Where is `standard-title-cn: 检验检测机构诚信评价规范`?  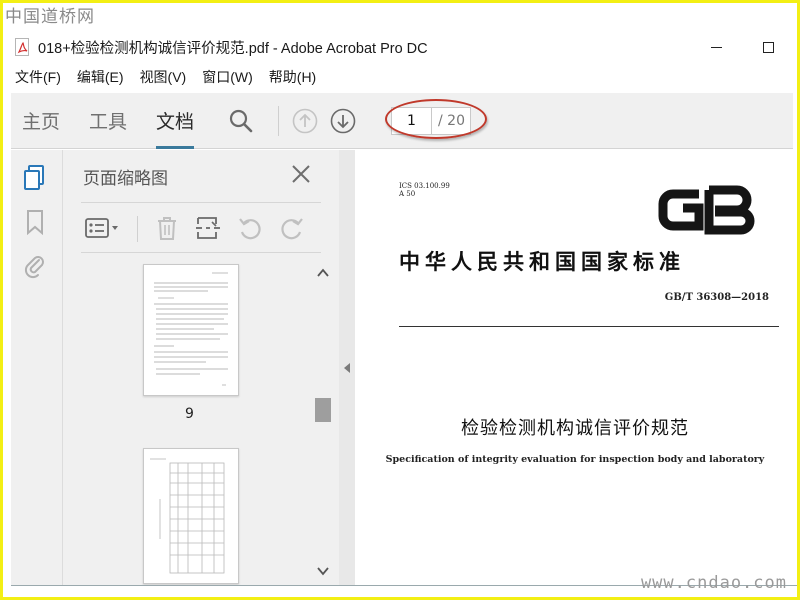 standard-title-cn: 检验检测机构诚信评价规范 is located at coordinates (575, 428).